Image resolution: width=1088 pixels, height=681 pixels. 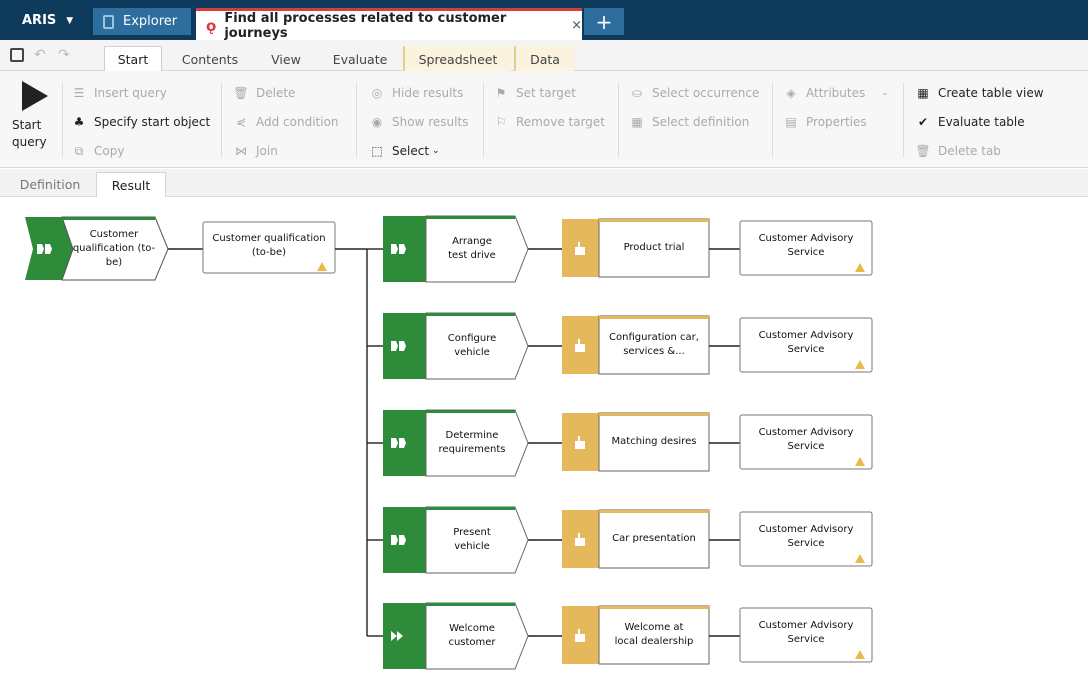 What do you see at coordinates (70, 20) in the screenshot?
I see `chevron-down-icon: ▼` at bounding box center [70, 20].